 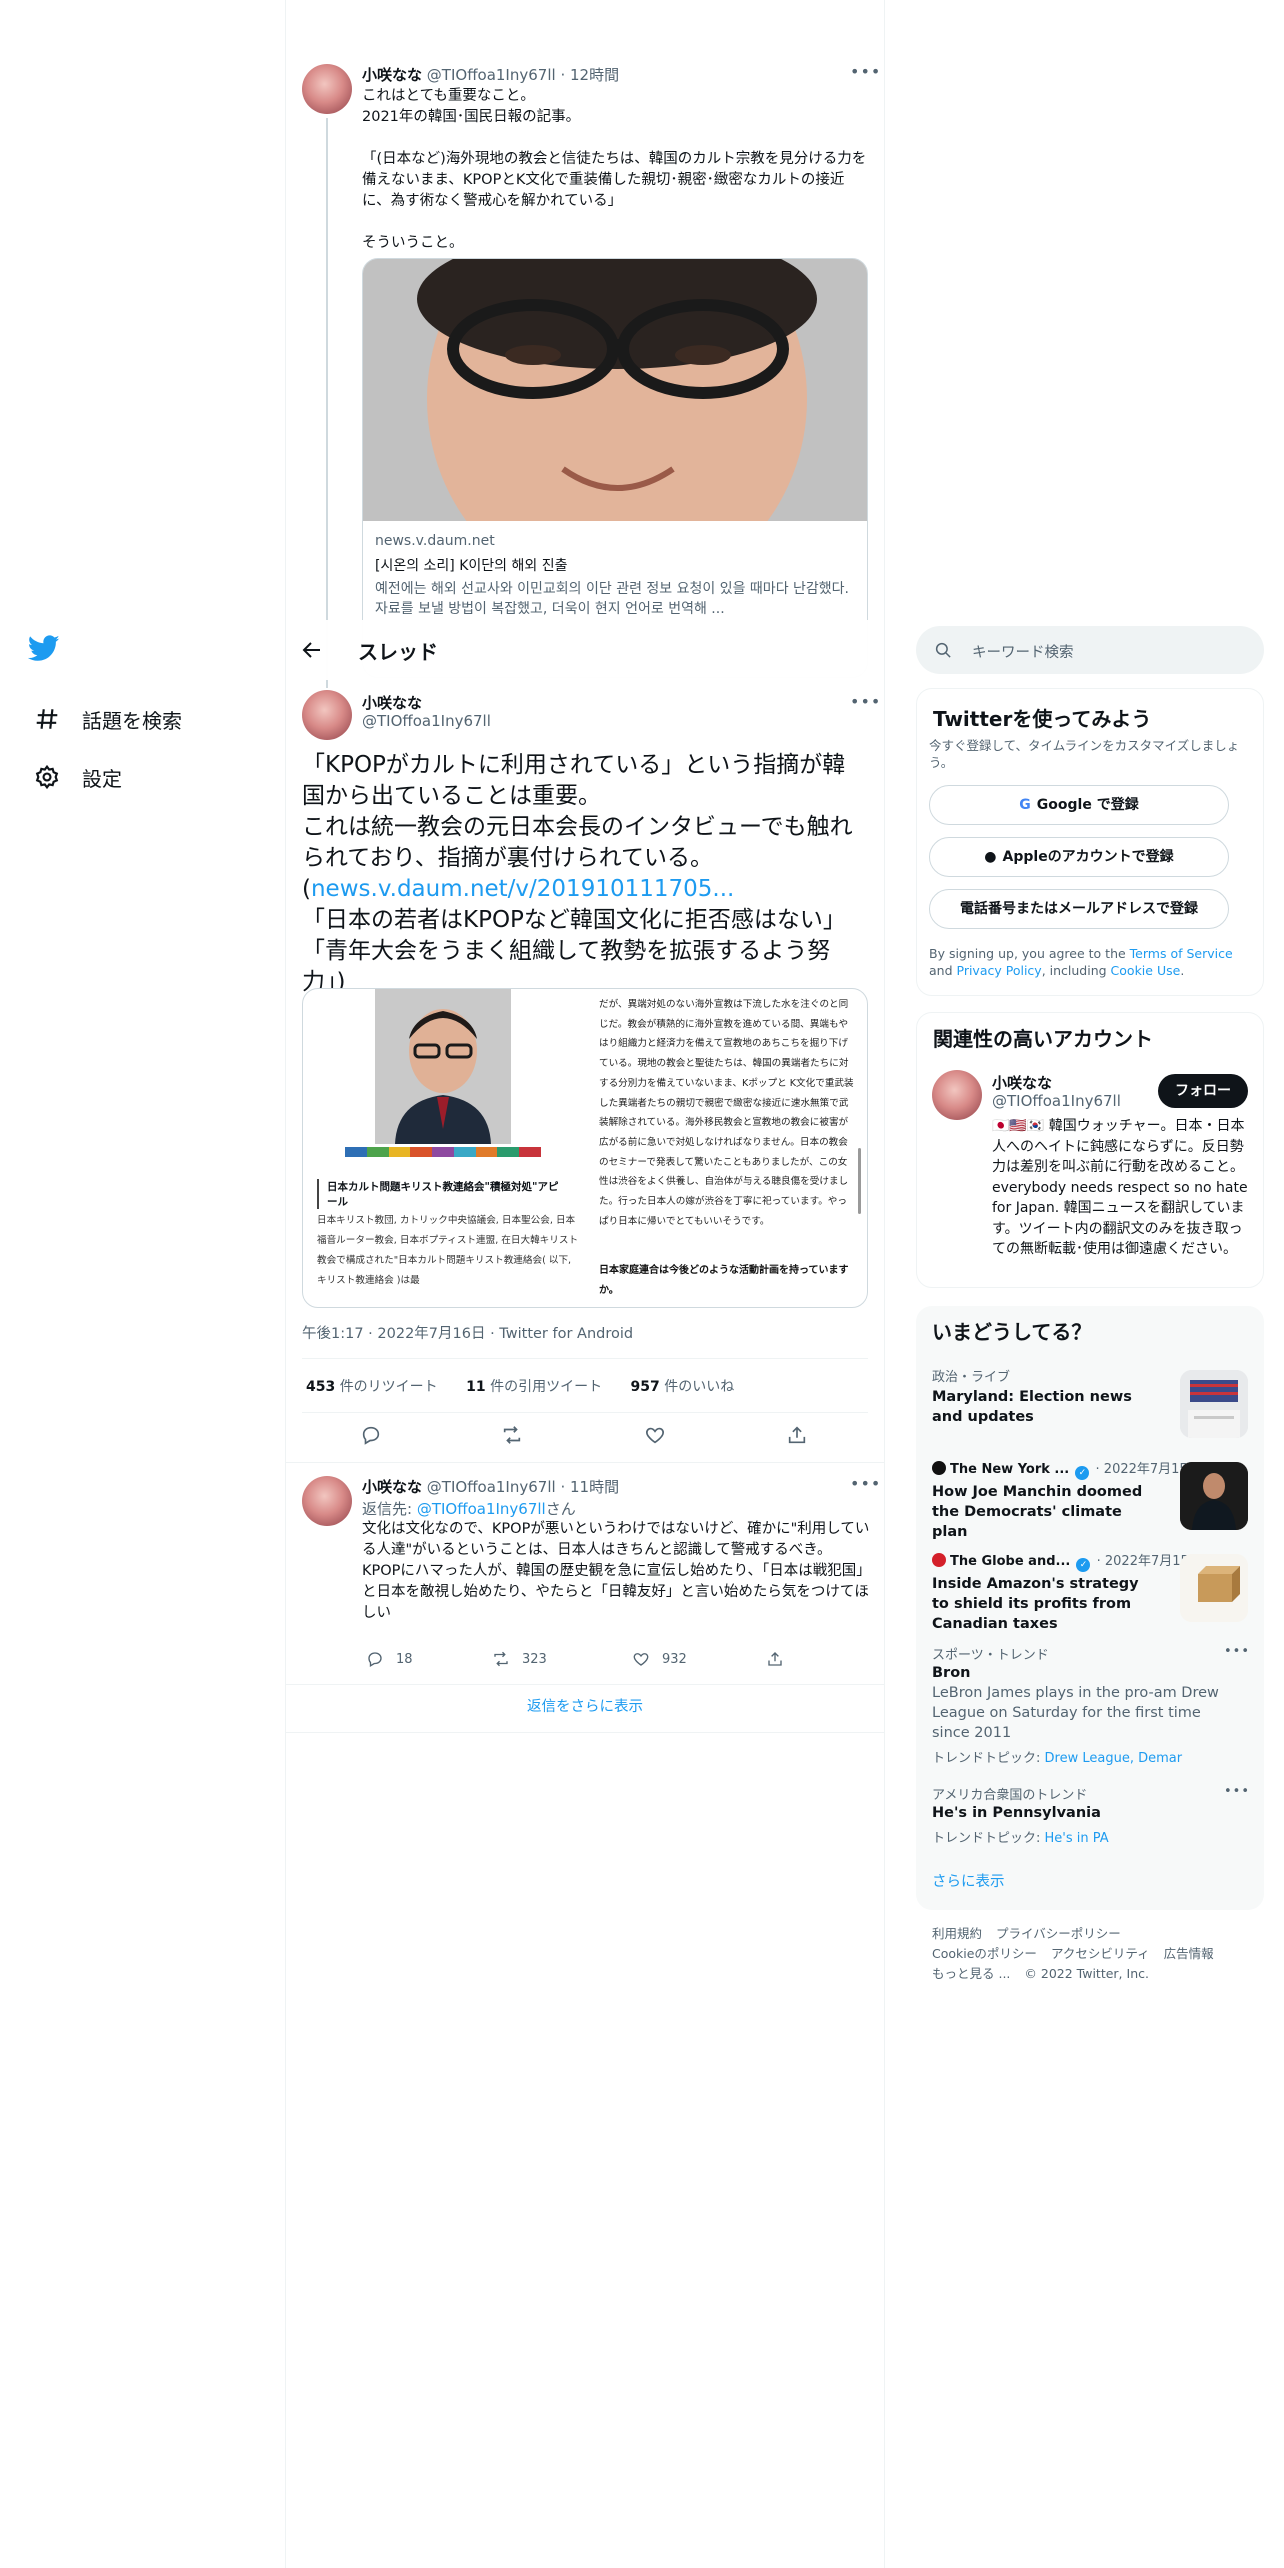 What do you see at coordinates (1189, 1953) in the screenshot?
I see `footer-ads-link: 広告情報` at bounding box center [1189, 1953].